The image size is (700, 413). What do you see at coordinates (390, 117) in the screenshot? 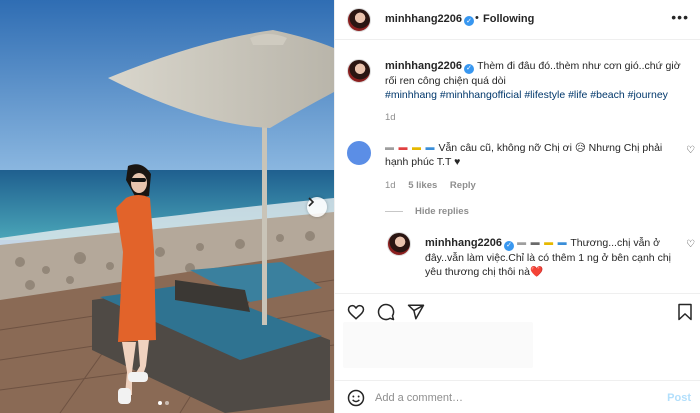
I see `caption-time: 1d` at bounding box center [390, 117].